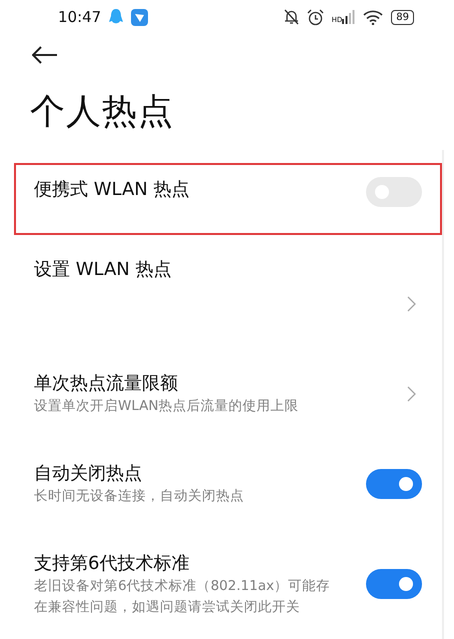 The width and height of the screenshot is (454, 639). What do you see at coordinates (106, 384) in the screenshot?
I see `setting-title: 单次热点流量限额` at bounding box center [106, 384].